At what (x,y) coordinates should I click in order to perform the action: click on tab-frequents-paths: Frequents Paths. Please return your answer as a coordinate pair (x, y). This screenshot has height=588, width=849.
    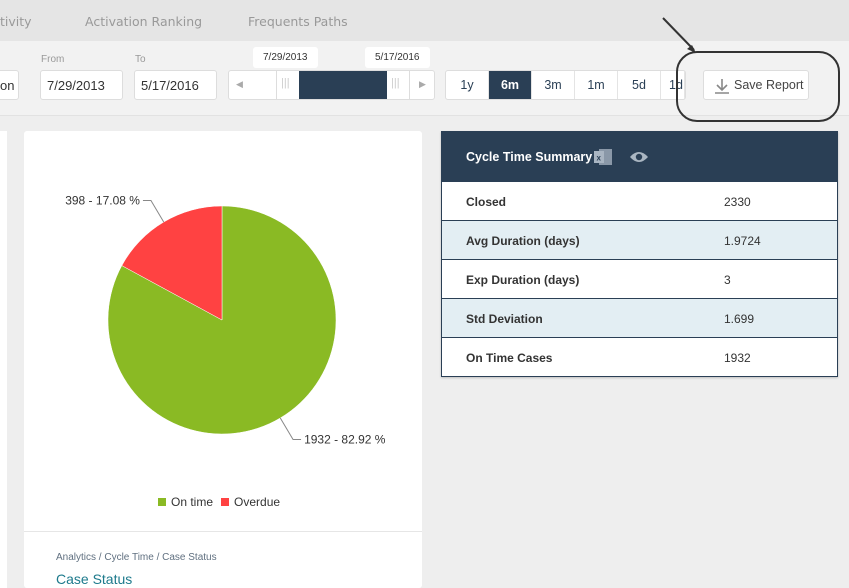
    Looking at the image, I should click on (298, 21).